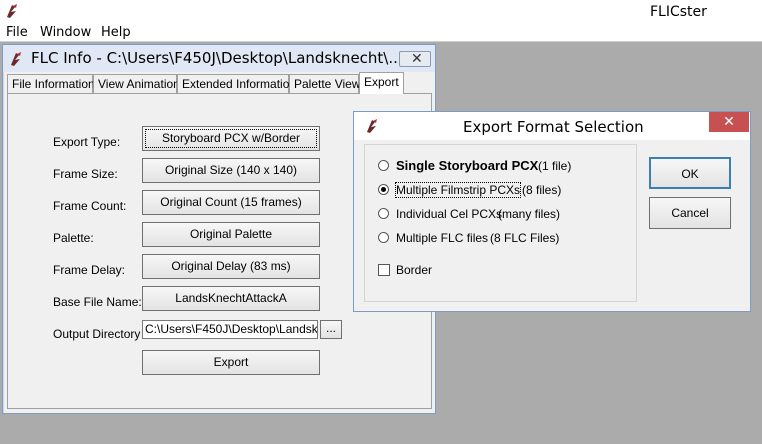 The width and height of the screenshot is (762, 444). Describe the element at coordinates (381, 83) in the screenshot. I see `tab-export: Export` at that location.